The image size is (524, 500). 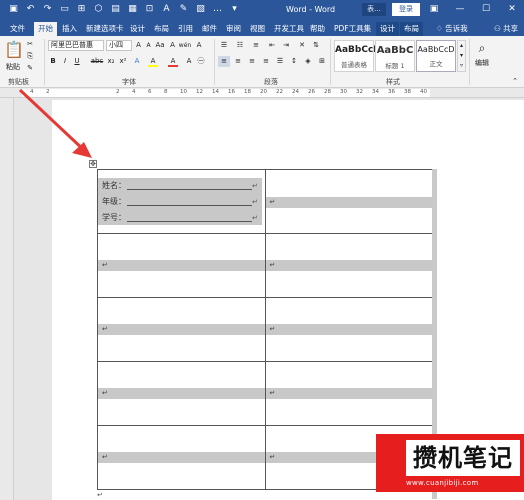 I want to click on tab-table-design: 设计, so click(x=387, y=29).